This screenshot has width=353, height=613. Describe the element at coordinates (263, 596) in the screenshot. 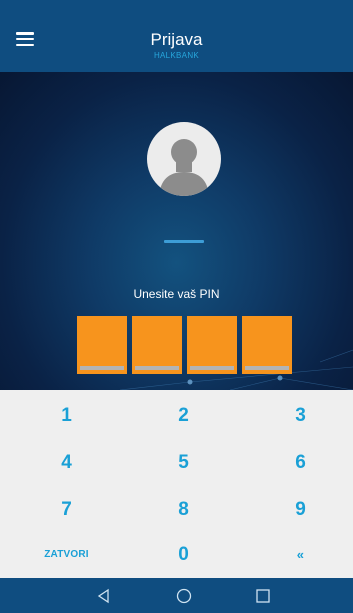

I see `recents-icon` at that location.